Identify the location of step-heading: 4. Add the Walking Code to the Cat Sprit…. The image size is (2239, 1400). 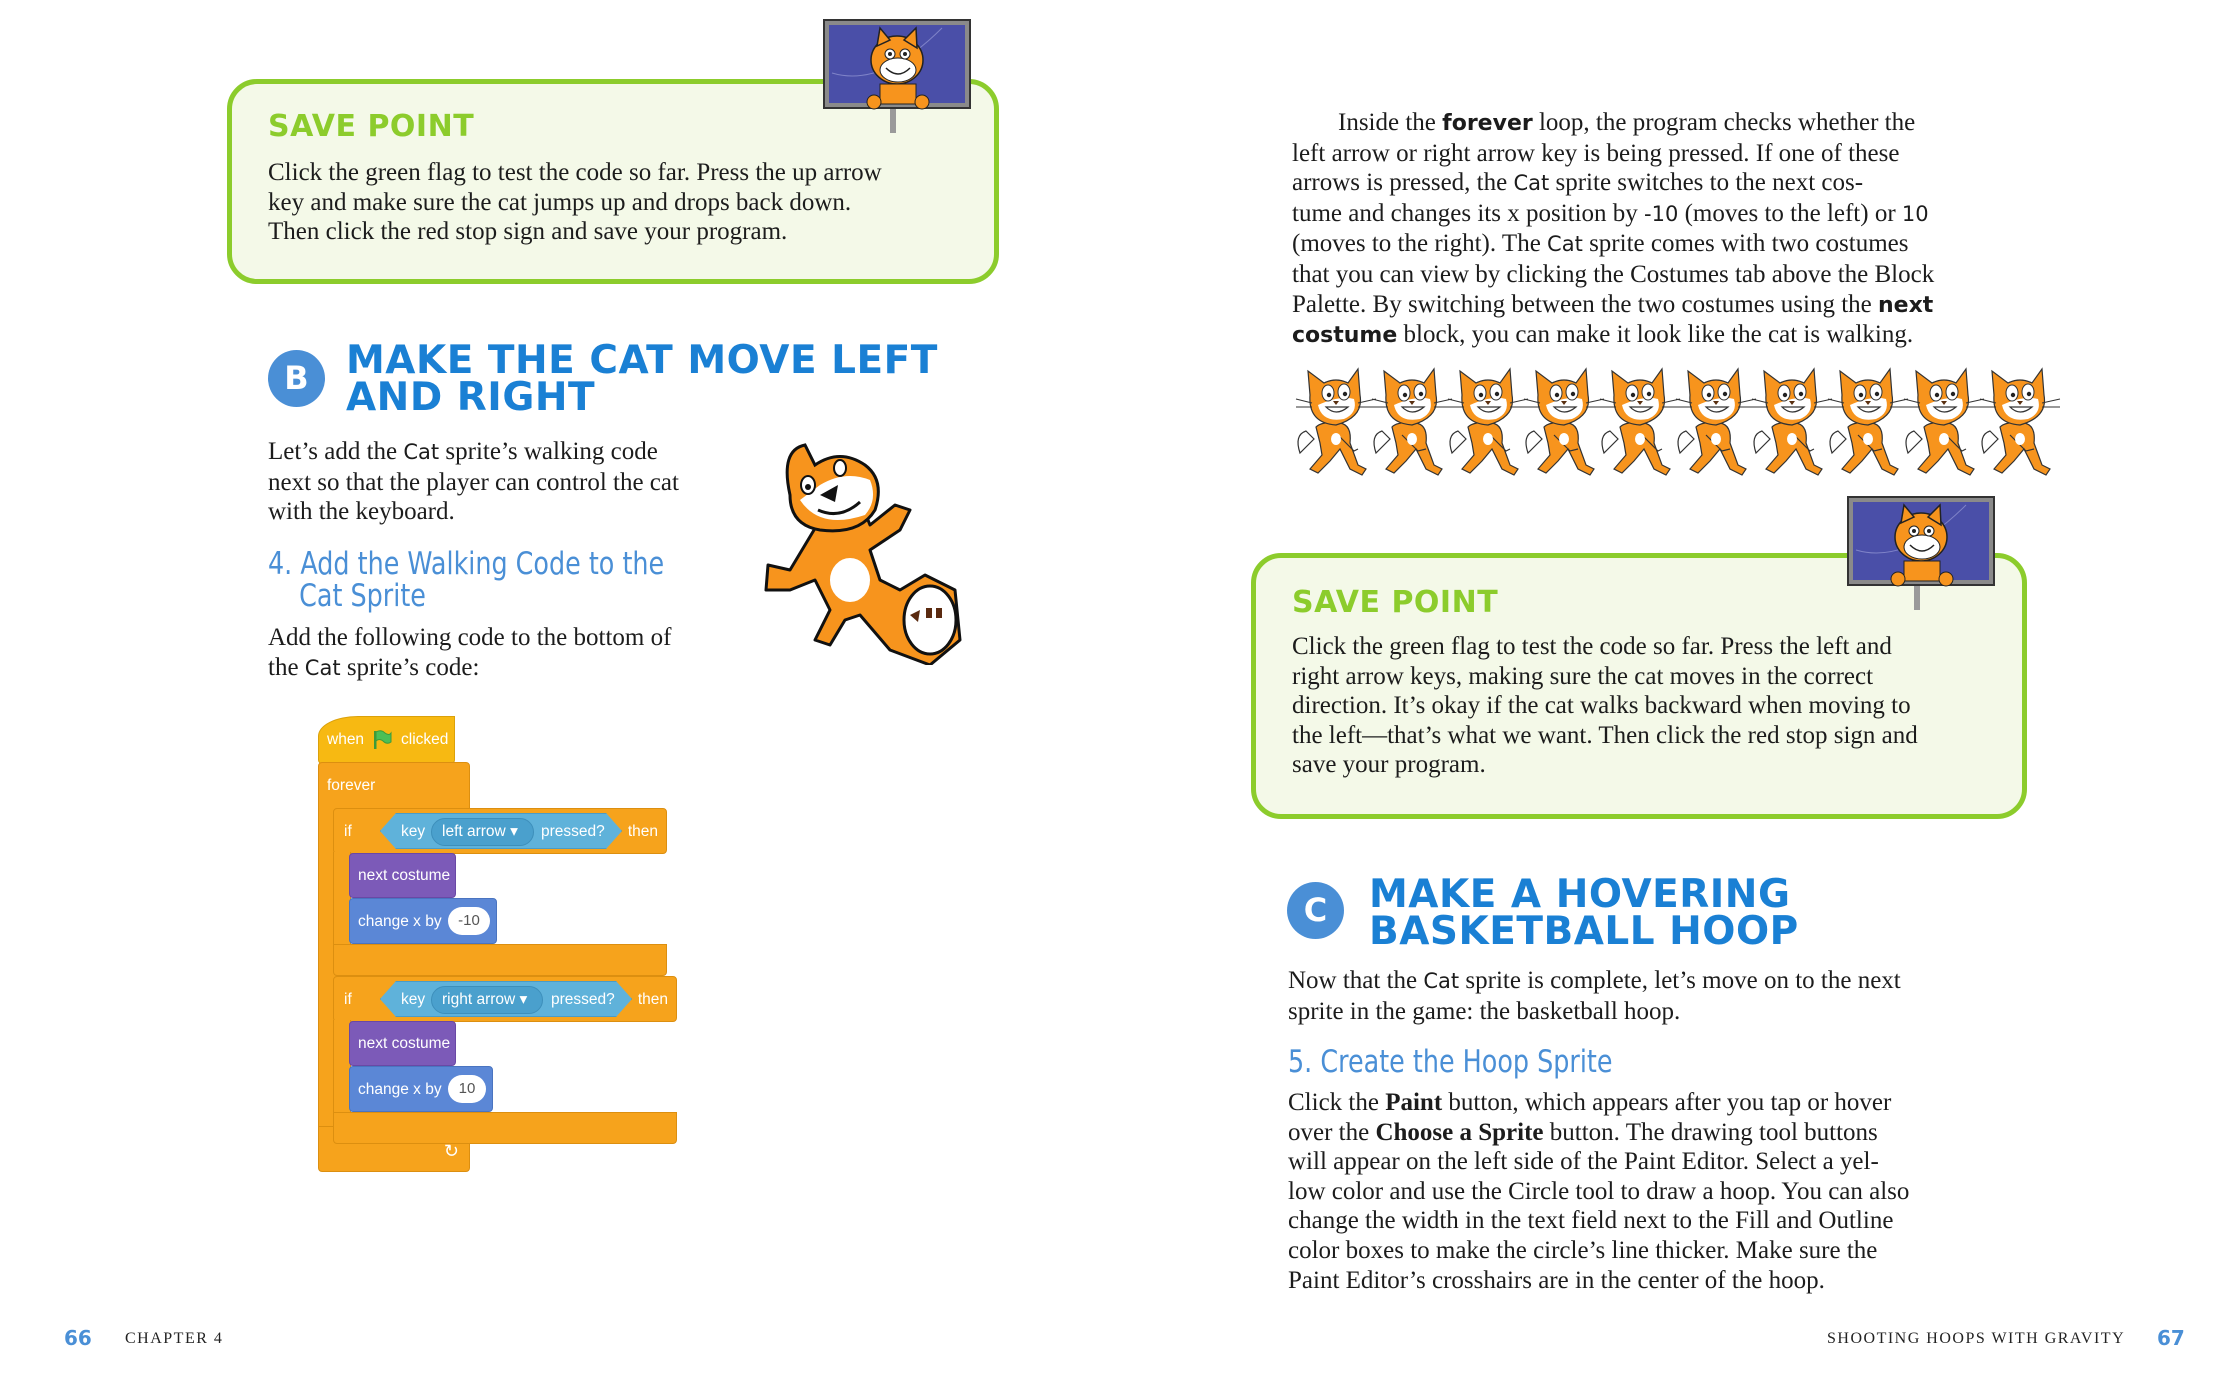
(466, 580).